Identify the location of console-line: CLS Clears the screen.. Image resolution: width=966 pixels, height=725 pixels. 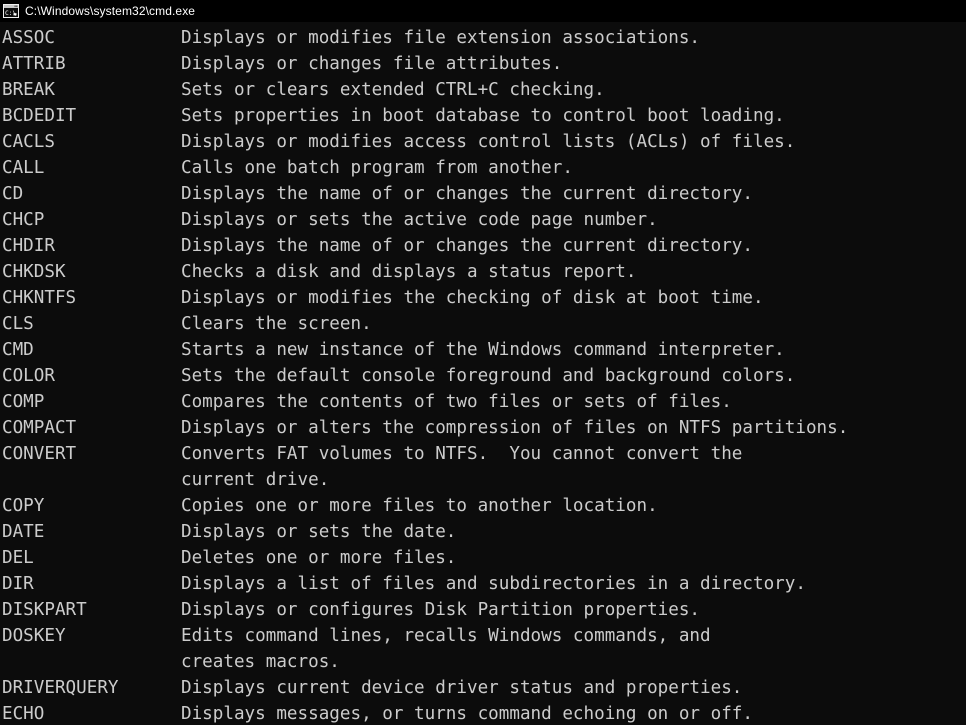
(484, 324).